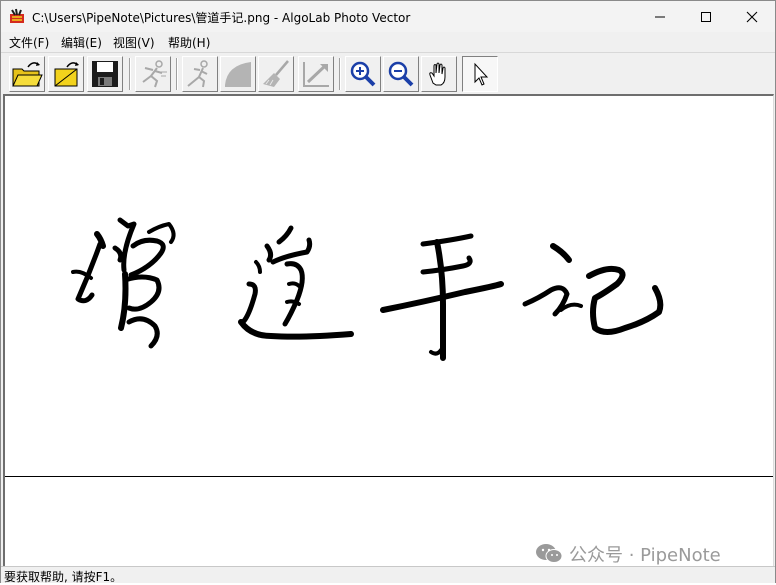 This screenshot has height=585, width=776. I want to click on close-button, so click(752, 16).